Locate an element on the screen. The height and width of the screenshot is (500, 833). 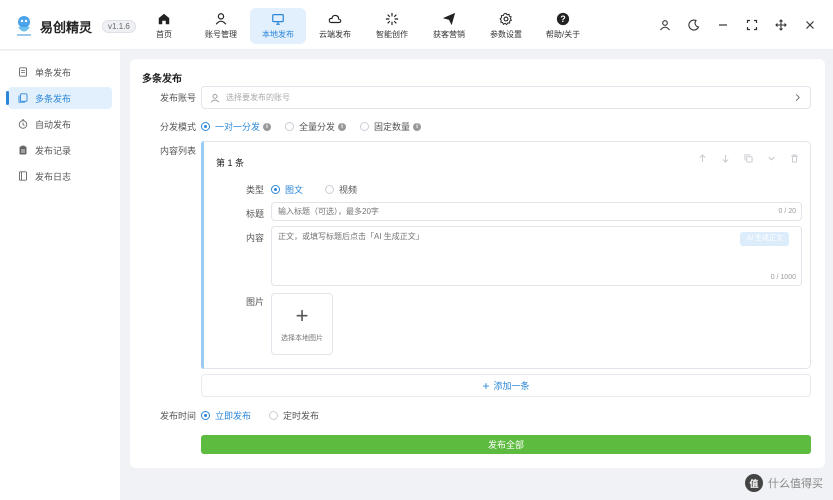
nav-smart-create: 智能创作 is located at coordinates (392, 26).